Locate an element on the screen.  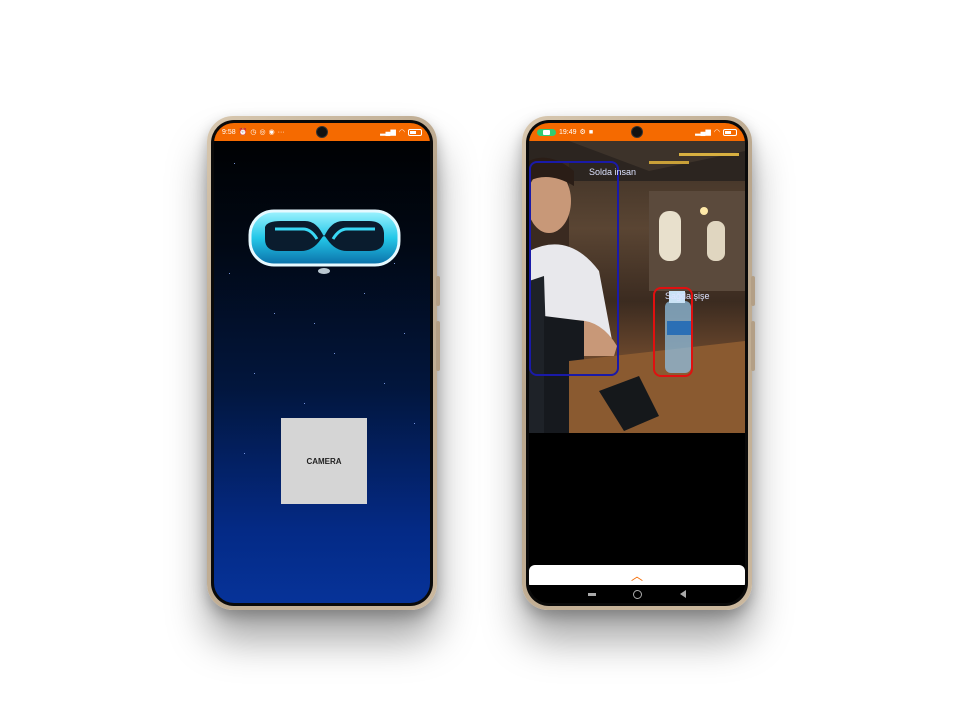
camera-button: CAMERA is located at coordinates (324, 461).